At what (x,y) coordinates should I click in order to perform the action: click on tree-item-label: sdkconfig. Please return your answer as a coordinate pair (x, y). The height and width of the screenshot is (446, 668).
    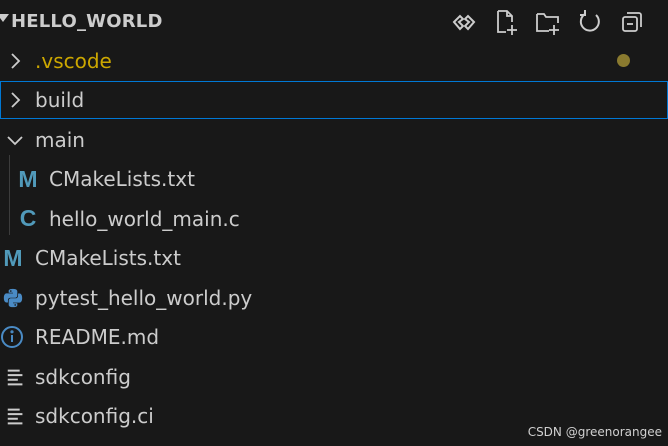
    Looking at the image, I should click on (83, 377).